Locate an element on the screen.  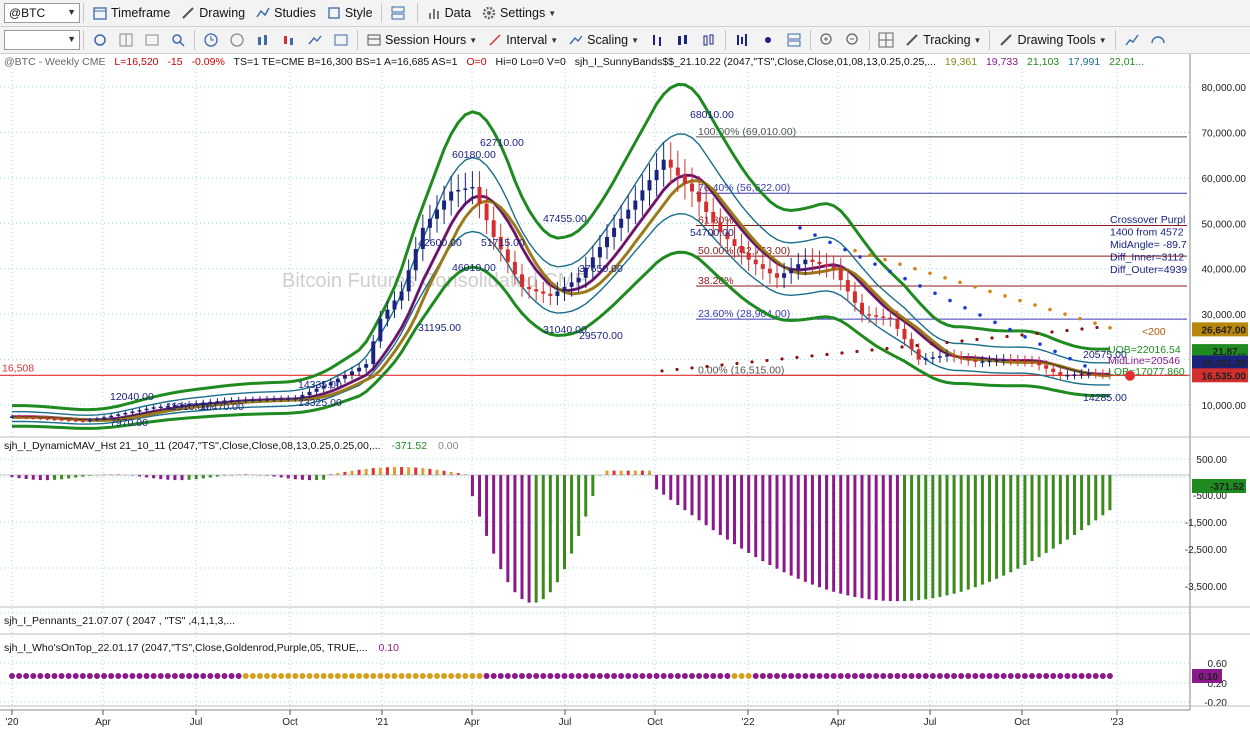
hollow-candle-icon is located at coordinates (709, 40).